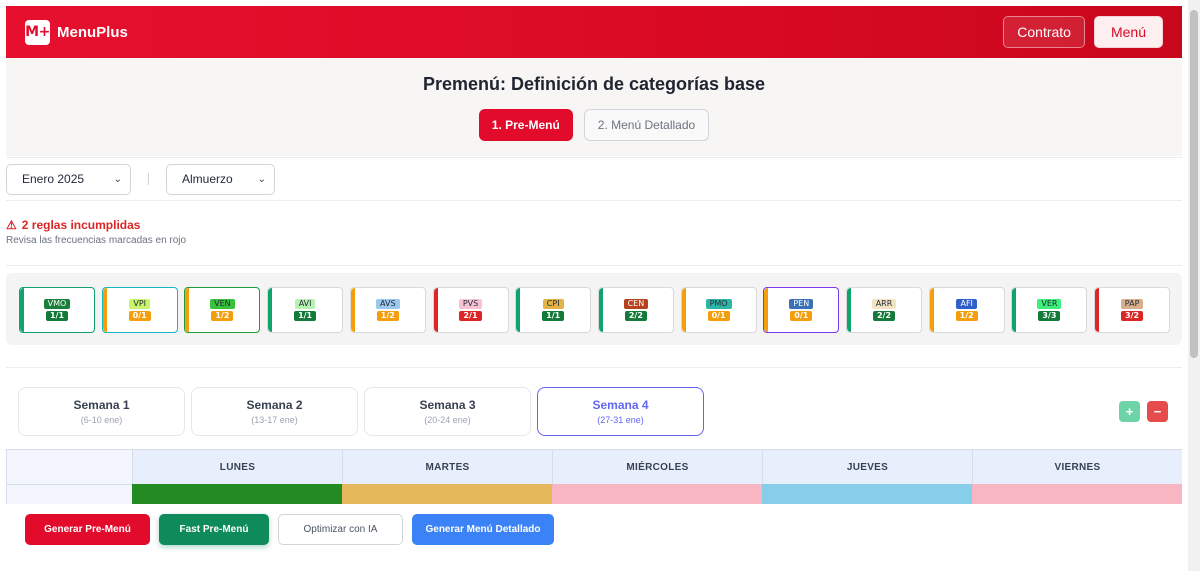 Image resolution: width=1200 pixels, height=571 pixels. I want to click on scrollbar-thumb, so click(1194, 184).